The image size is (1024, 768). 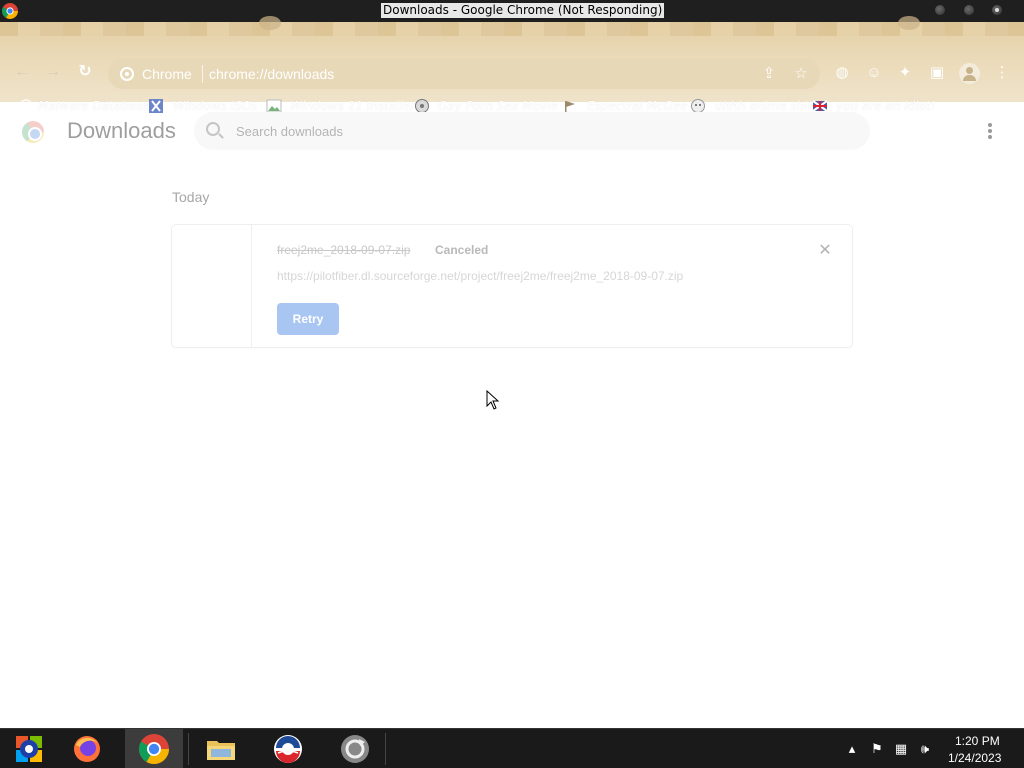 I want to click on obama-logo-icon, so click(x=288, y=749).